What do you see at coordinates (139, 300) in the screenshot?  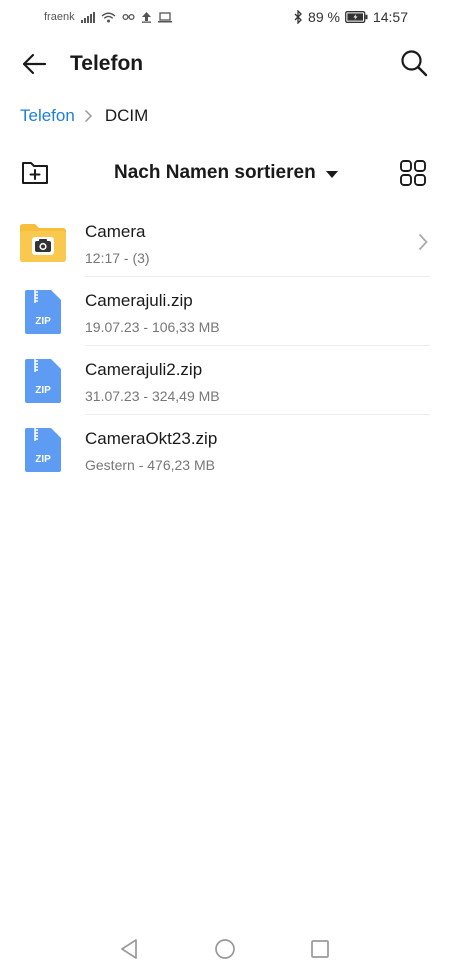 I see `file-name: Camerajuli.zip` at bounding box center [139, 300].